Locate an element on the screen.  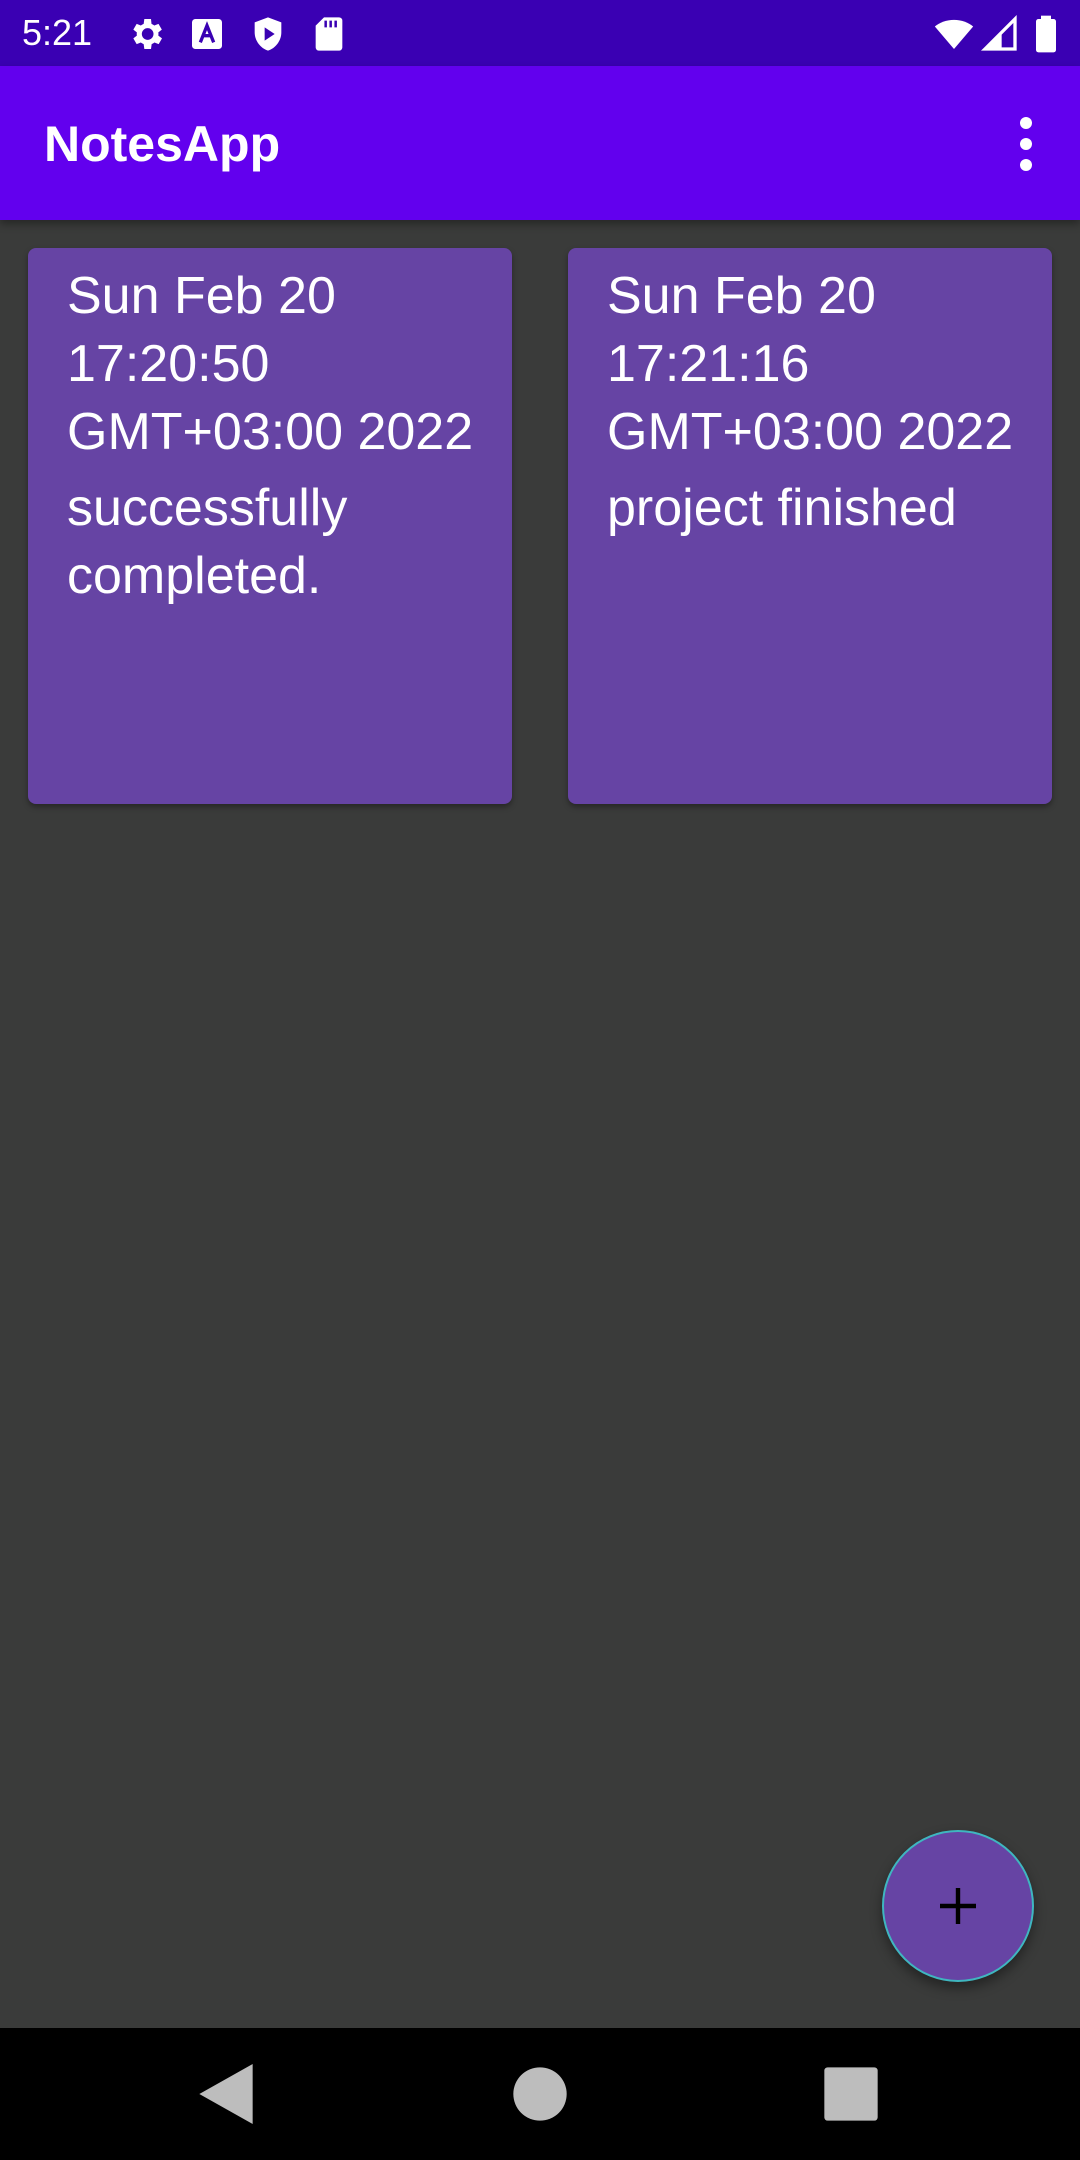
add-icon is located at coordinates (958, 1906).